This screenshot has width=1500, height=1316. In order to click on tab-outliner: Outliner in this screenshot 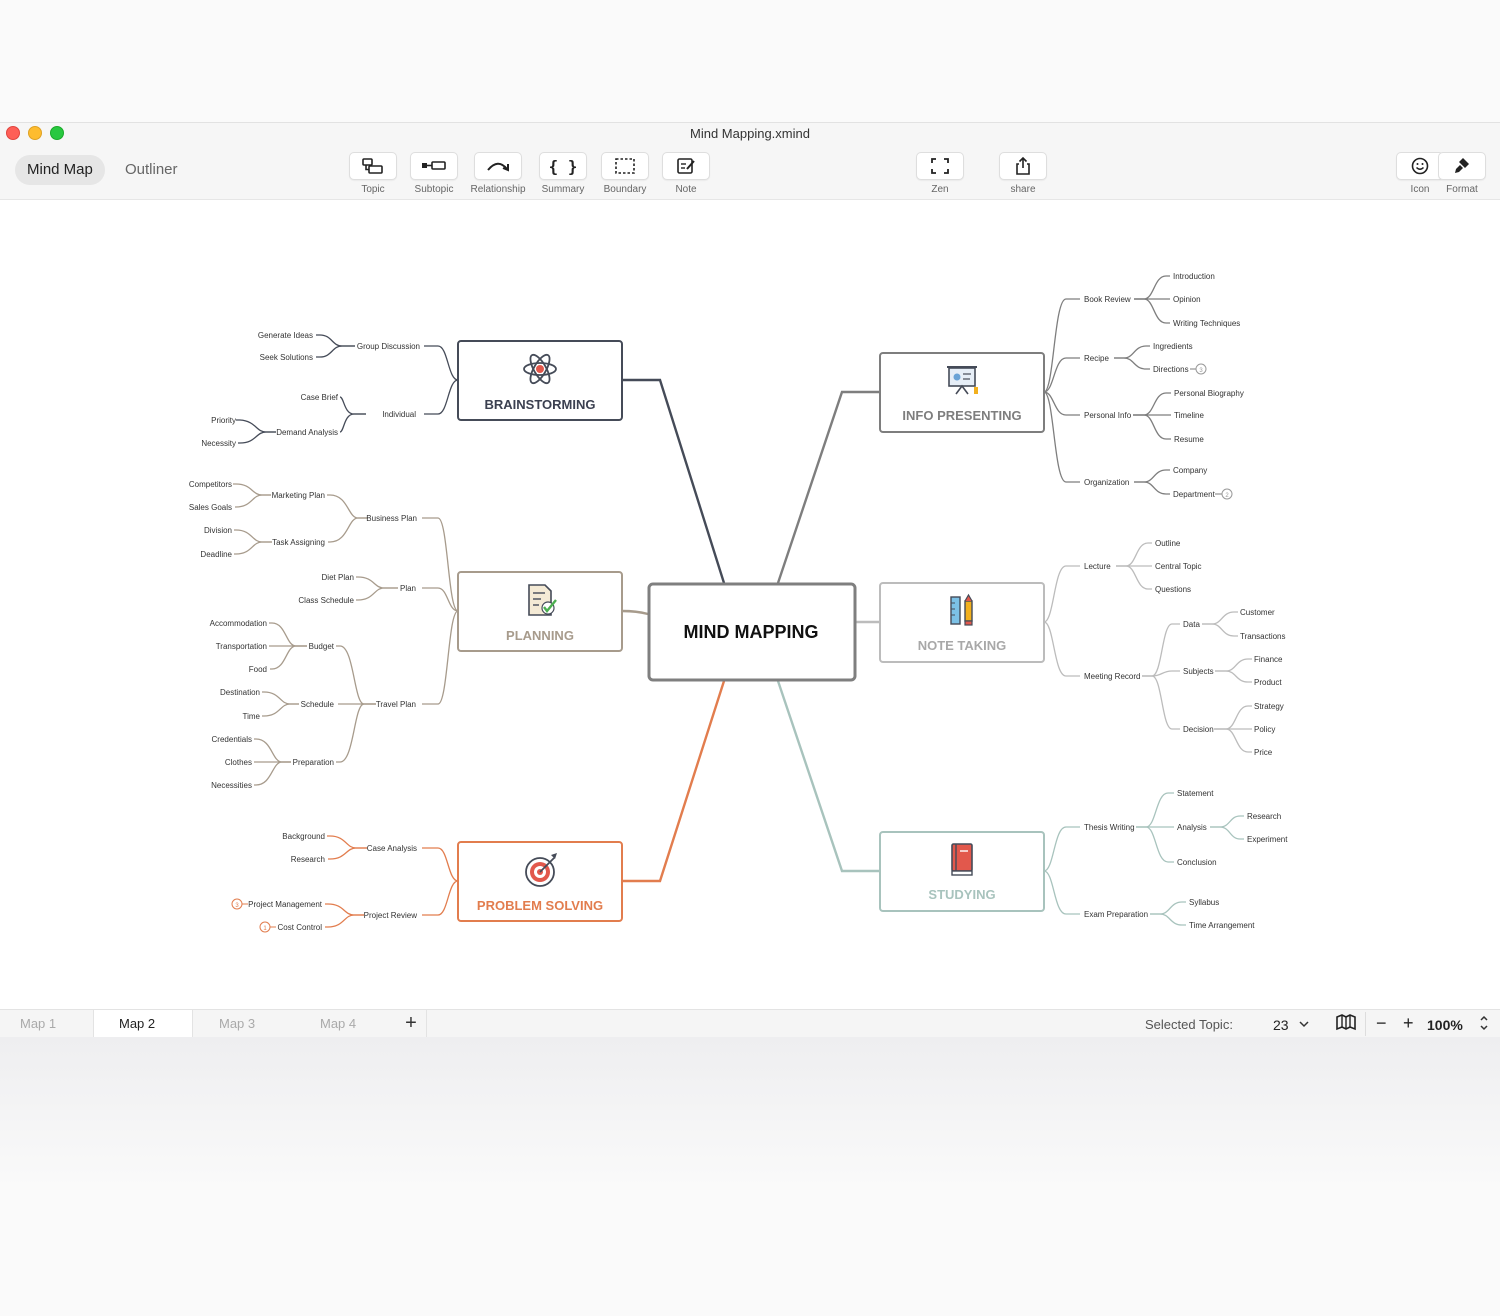, I will do `click(151, 170)`.